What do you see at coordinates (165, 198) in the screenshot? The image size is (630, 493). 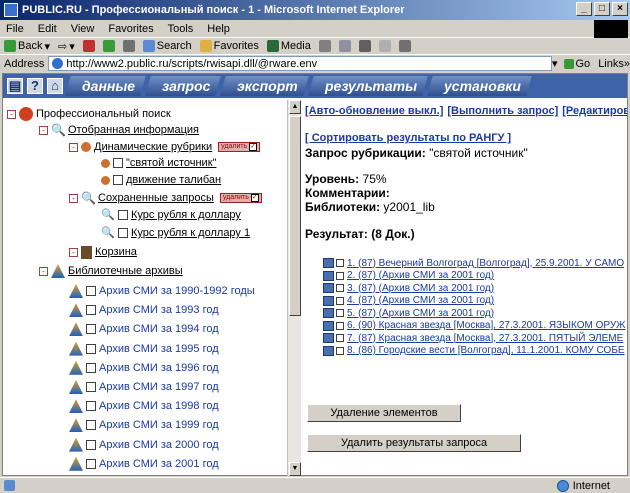 I see `tree-saved-queries: - 🔍 Сохраненные запросы удалить ✓` at bounding box center [165, 198].